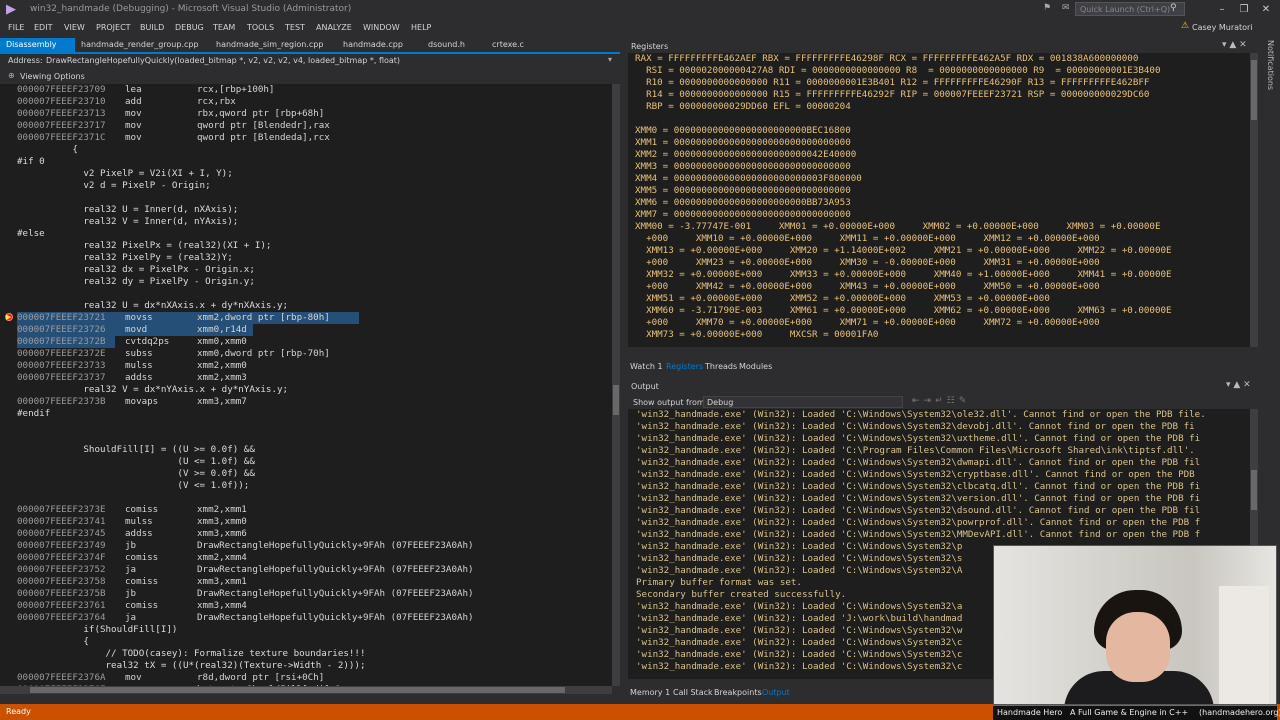  What do you see at coordinates (312, 510) in the screenshot?
I see `disassembly-line: 000007FEEEF2373E comiss xmm2,xmm1` at bounding box center [312, 510].